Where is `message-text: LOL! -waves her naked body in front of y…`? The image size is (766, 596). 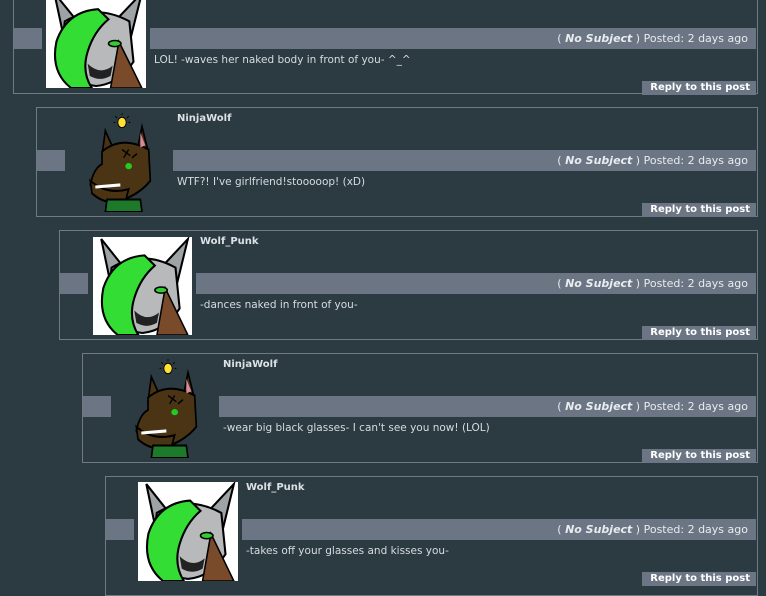 message-text: LOL! -waves her naked body in front of y… is located at coordinates (282, 60).